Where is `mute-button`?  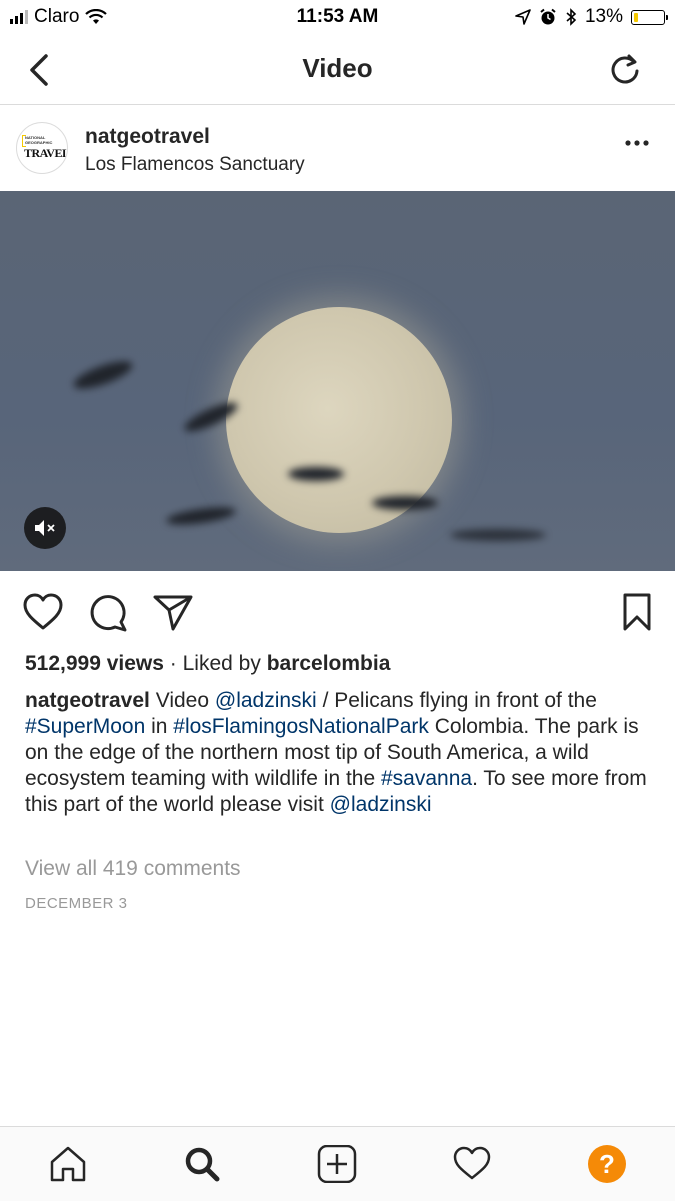 mute-button is located at coordinates (45, 528).